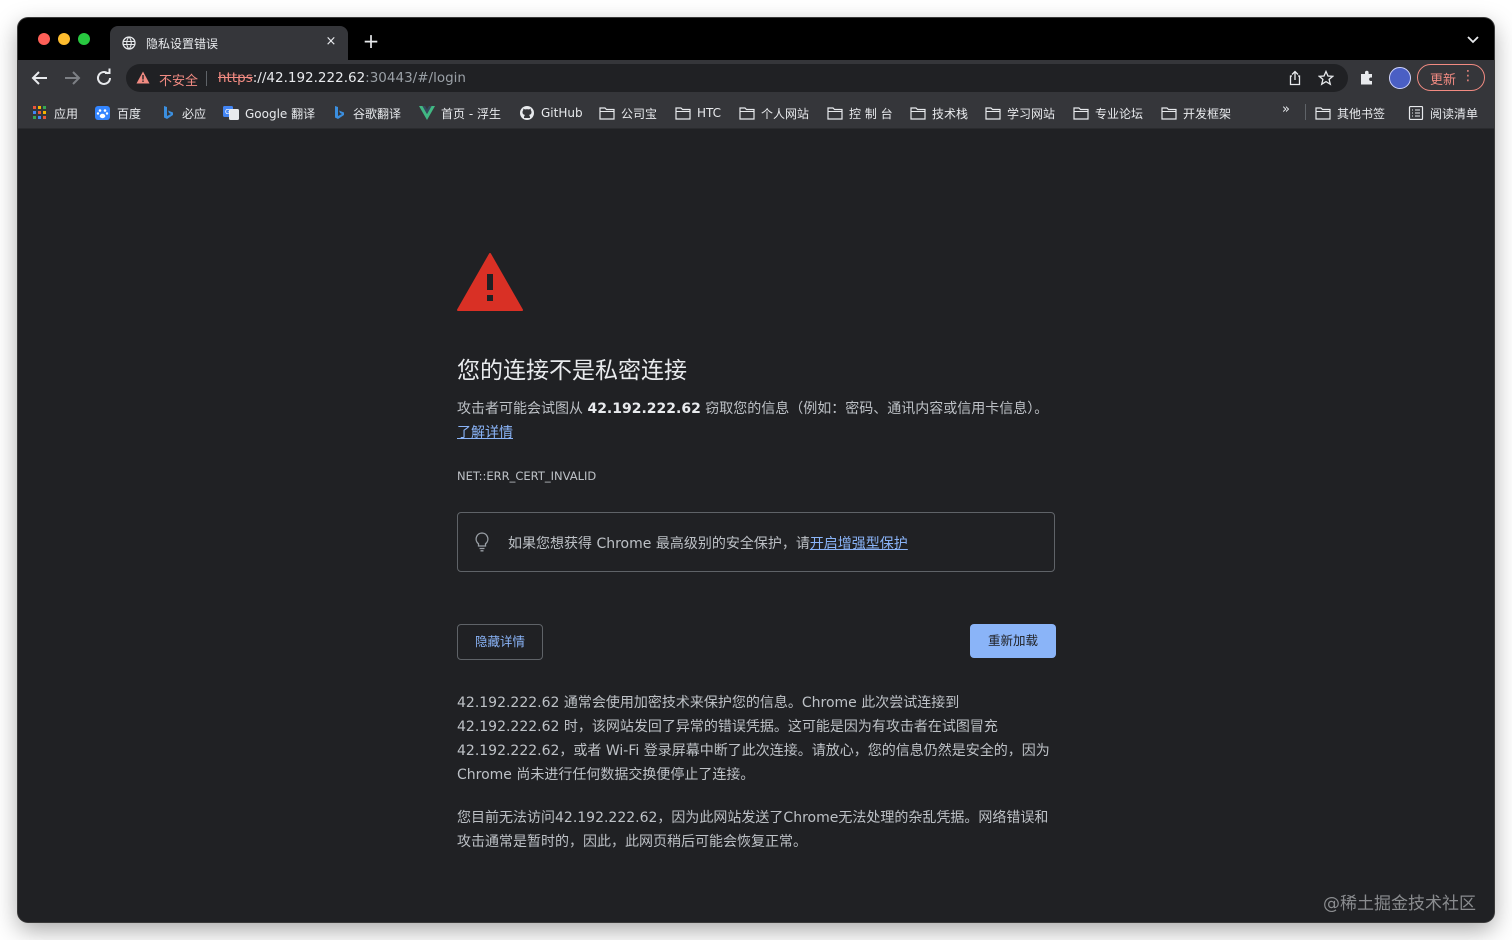 The width and height of the screenshot is (1512, 940). I want to click on enhanced-protection-banner: 如果您想获得 Chrome 最高级别的安全保护，请开启增强型保护, so click(756, 542).